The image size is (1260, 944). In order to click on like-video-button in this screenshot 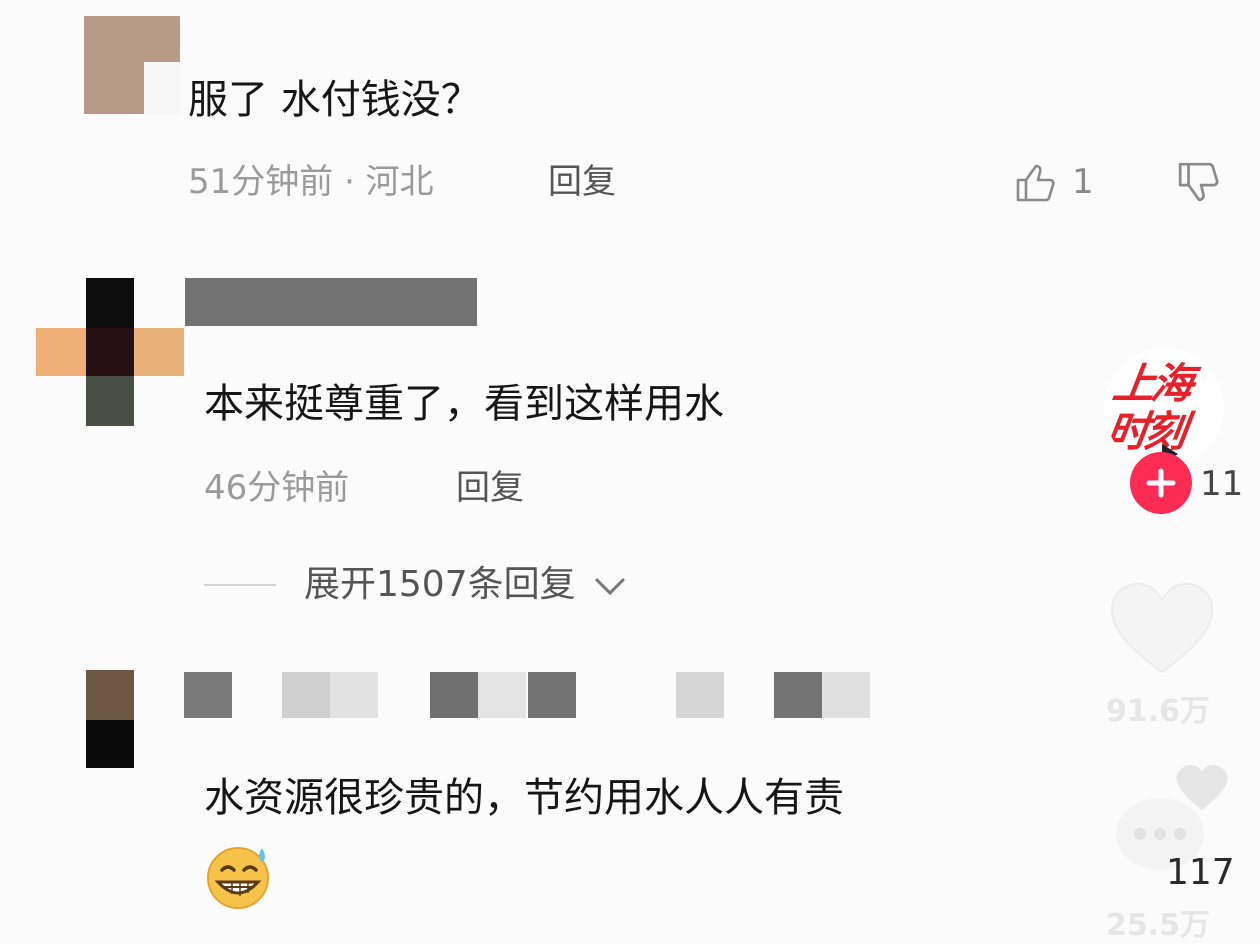, I will do `click(1162, 630)`.